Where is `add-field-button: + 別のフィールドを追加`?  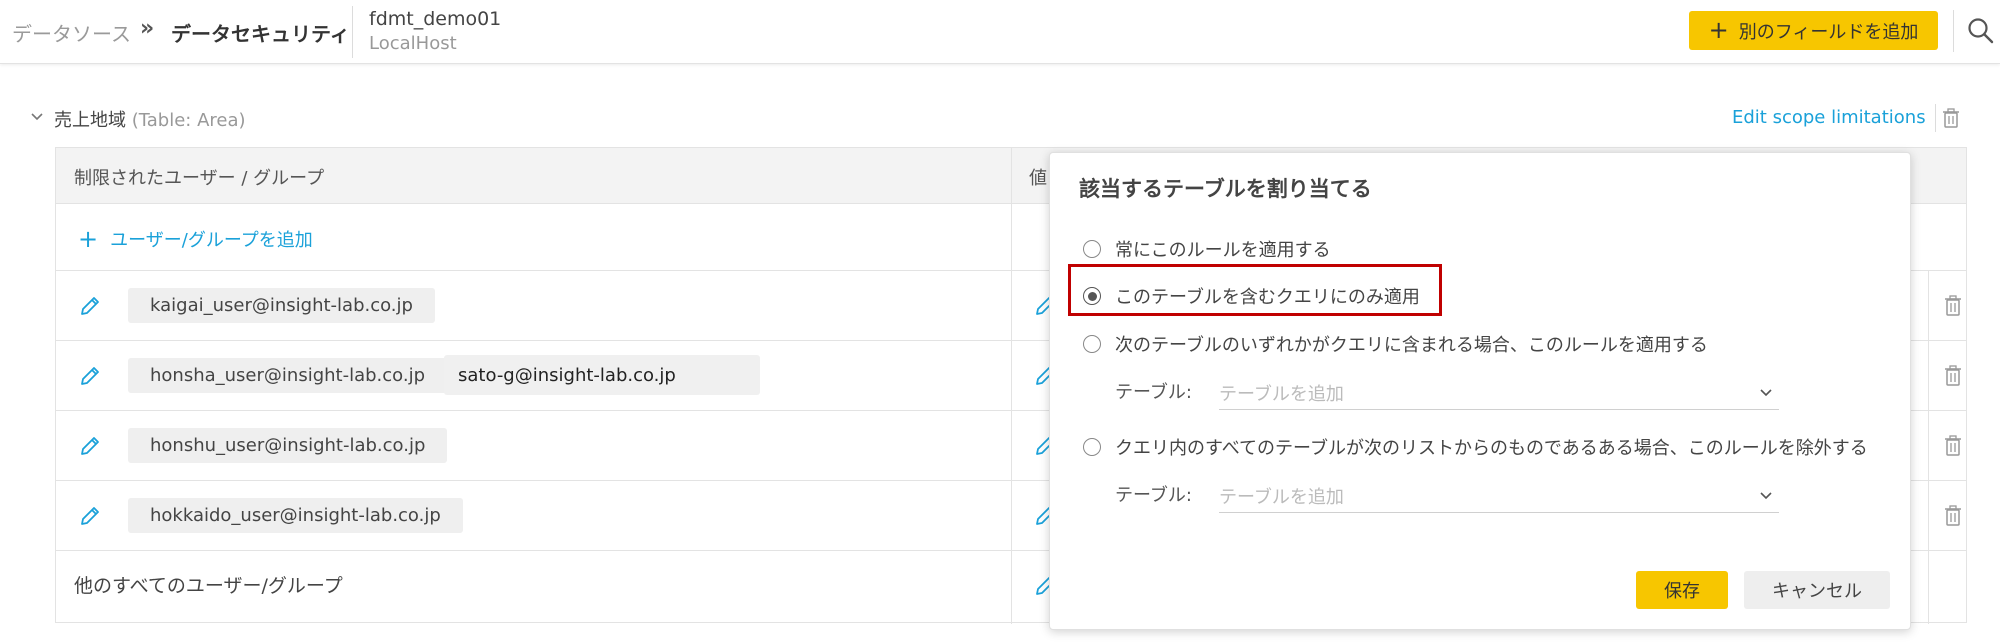 add-field-button: + 別のフィールドを追加 is located at coordinates (1813, 30).